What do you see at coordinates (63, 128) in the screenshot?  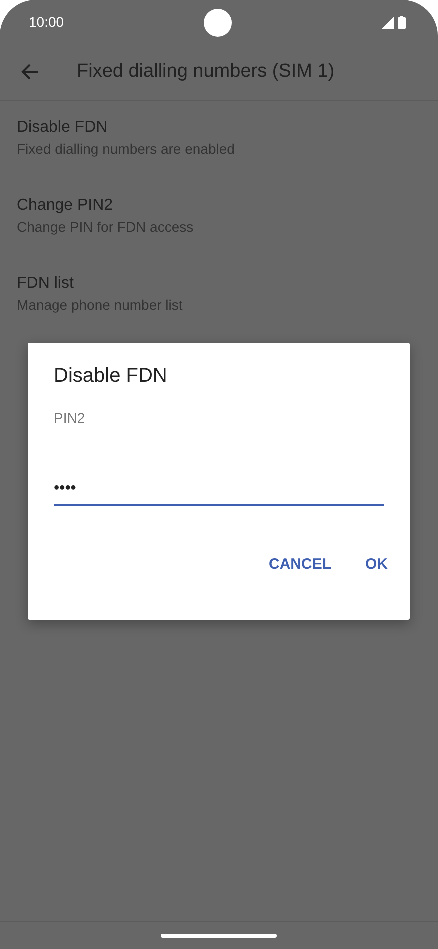 I see `item-title: Disable FDN` at bounding box center [63, 128].